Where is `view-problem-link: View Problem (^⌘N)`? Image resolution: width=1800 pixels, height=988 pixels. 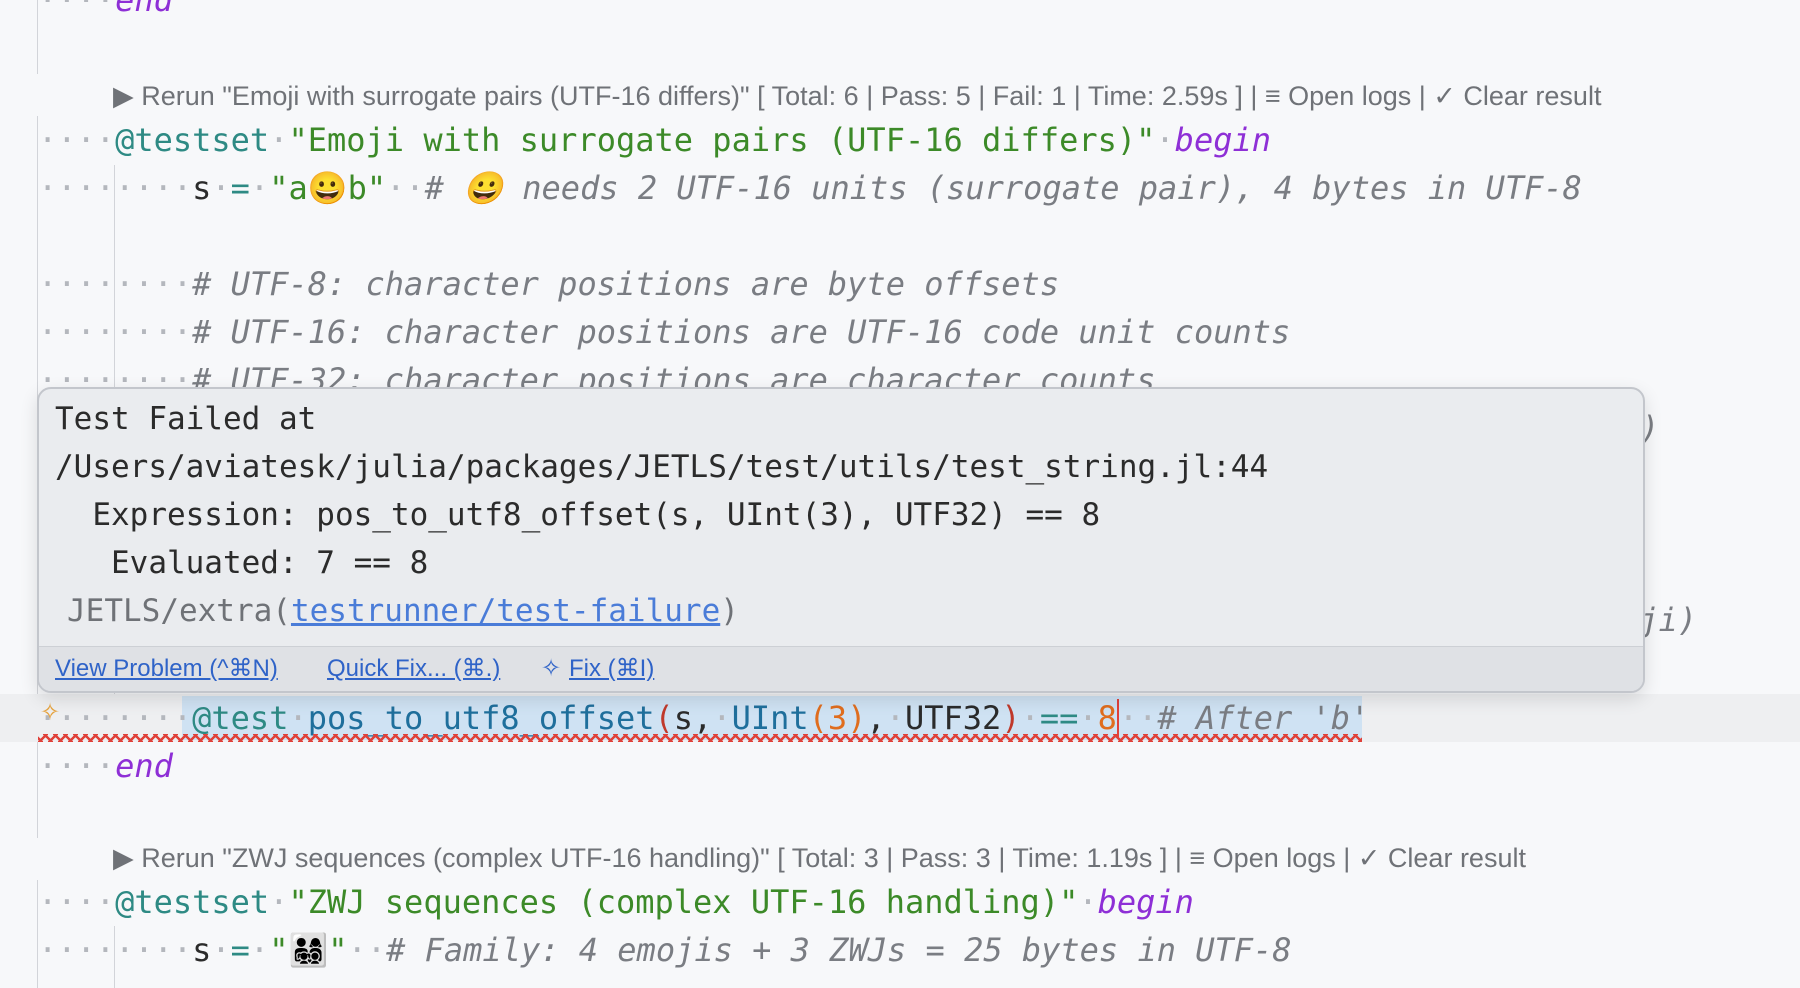
view-problem-link: View Problem (^⌘N) is located at coordinates (166, 669).